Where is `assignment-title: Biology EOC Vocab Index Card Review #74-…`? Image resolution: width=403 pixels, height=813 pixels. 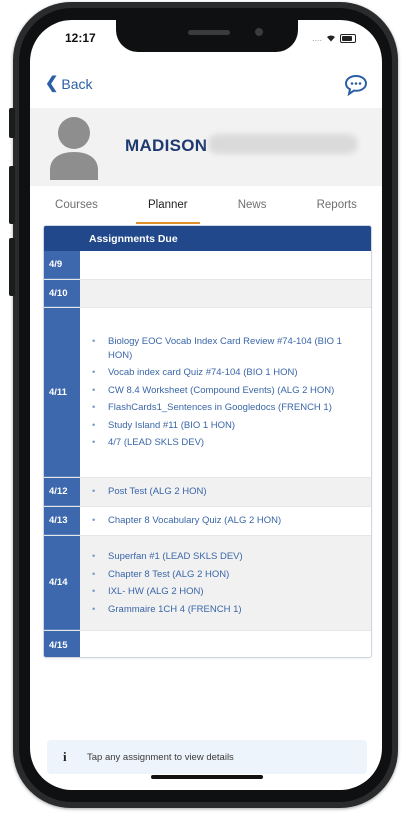
assignment-title: Biology EOC Vocab Index Card Review #74-… is located at coordinates (225, 348).